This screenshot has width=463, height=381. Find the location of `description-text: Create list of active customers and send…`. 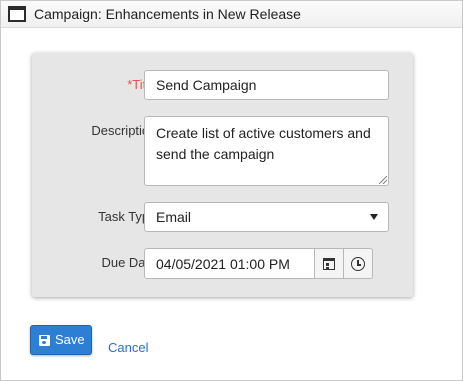

description-text: Create list of active customers and send… is located at coordinates (263, 143).